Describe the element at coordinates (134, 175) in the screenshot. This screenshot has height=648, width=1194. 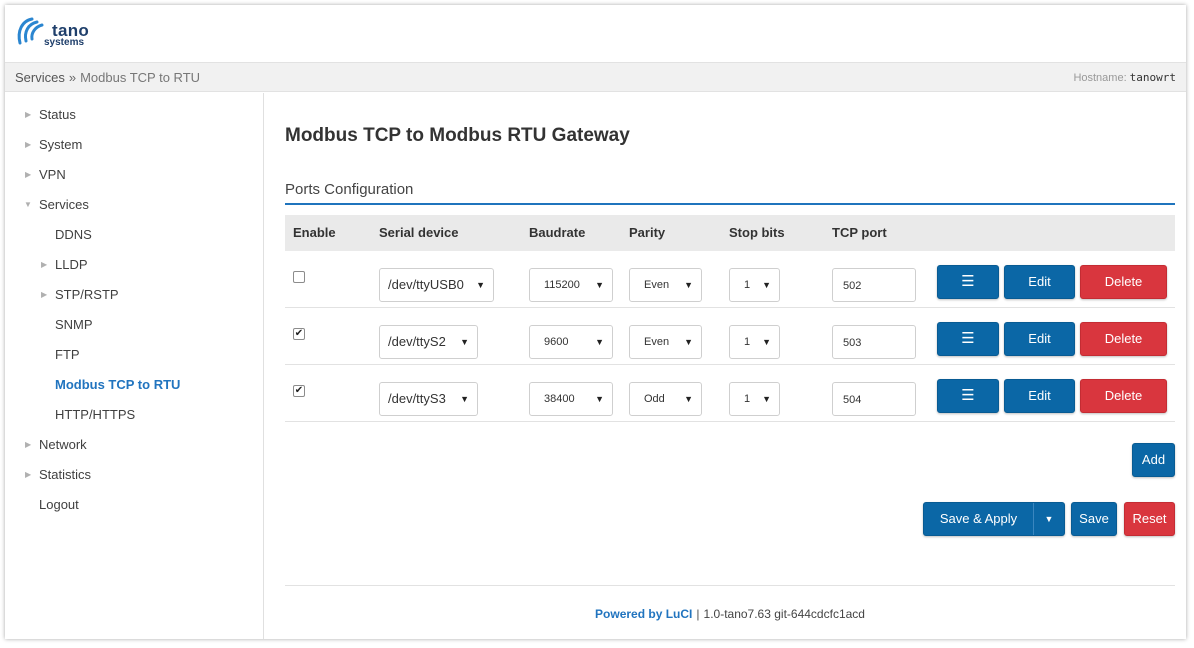
I see `sidebar-item-vpn: ▶ VPN` at that location.